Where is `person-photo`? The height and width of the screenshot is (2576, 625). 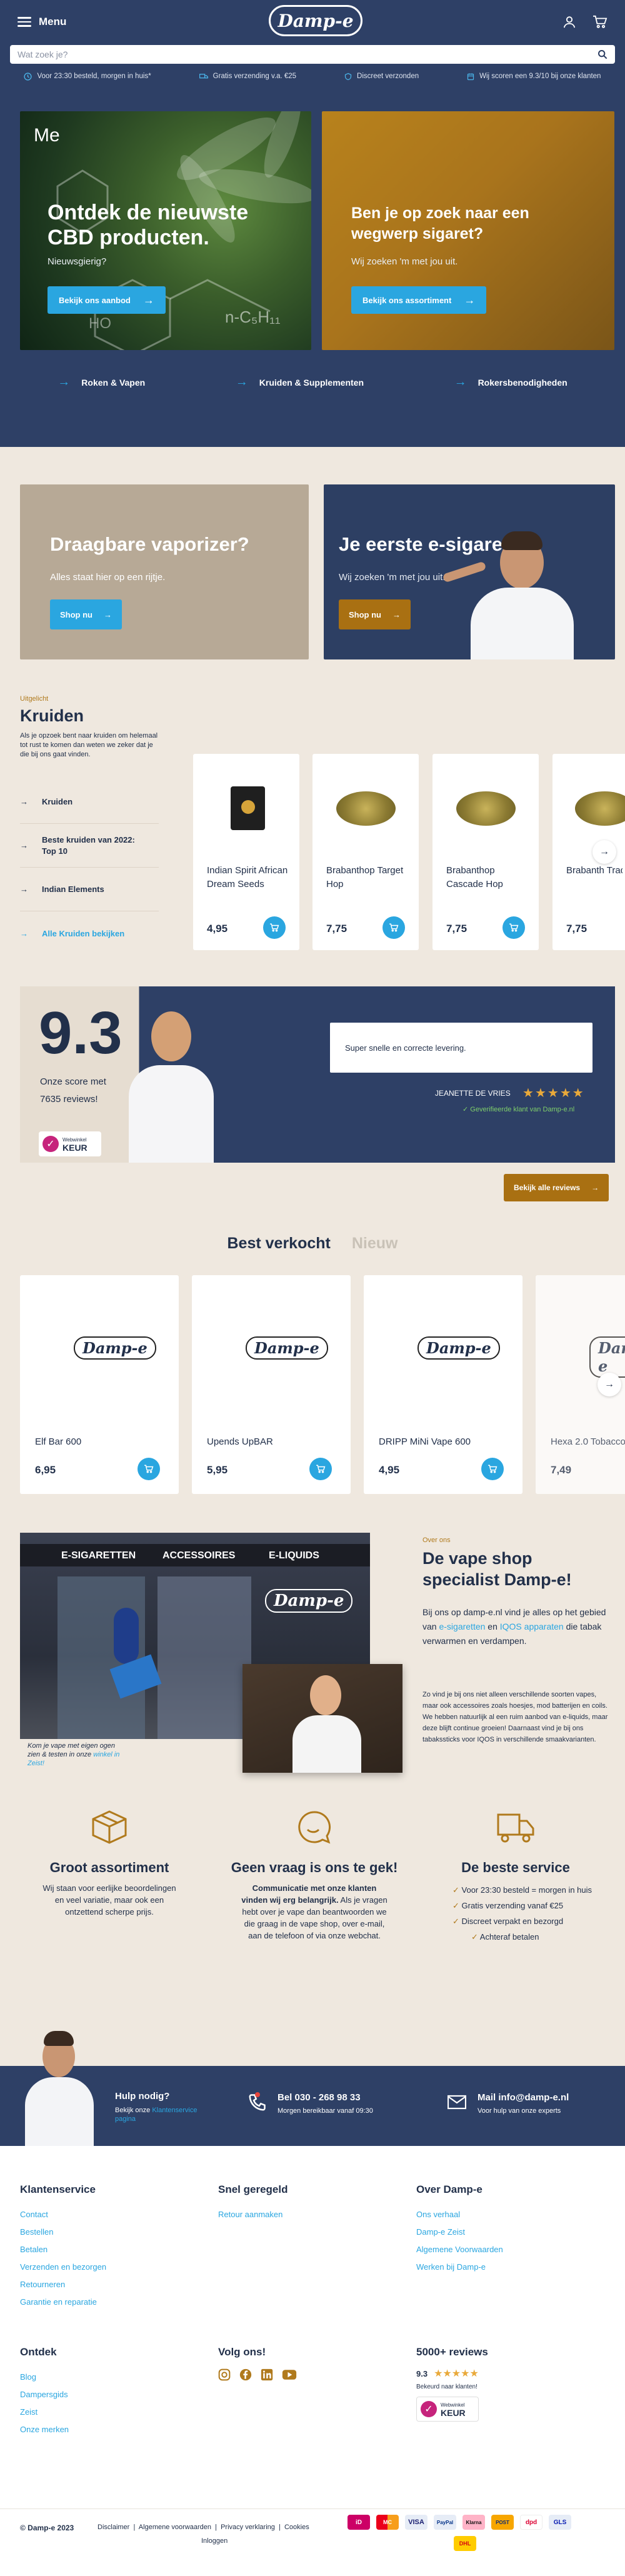 person-photo is located at coordinates (517, 589).